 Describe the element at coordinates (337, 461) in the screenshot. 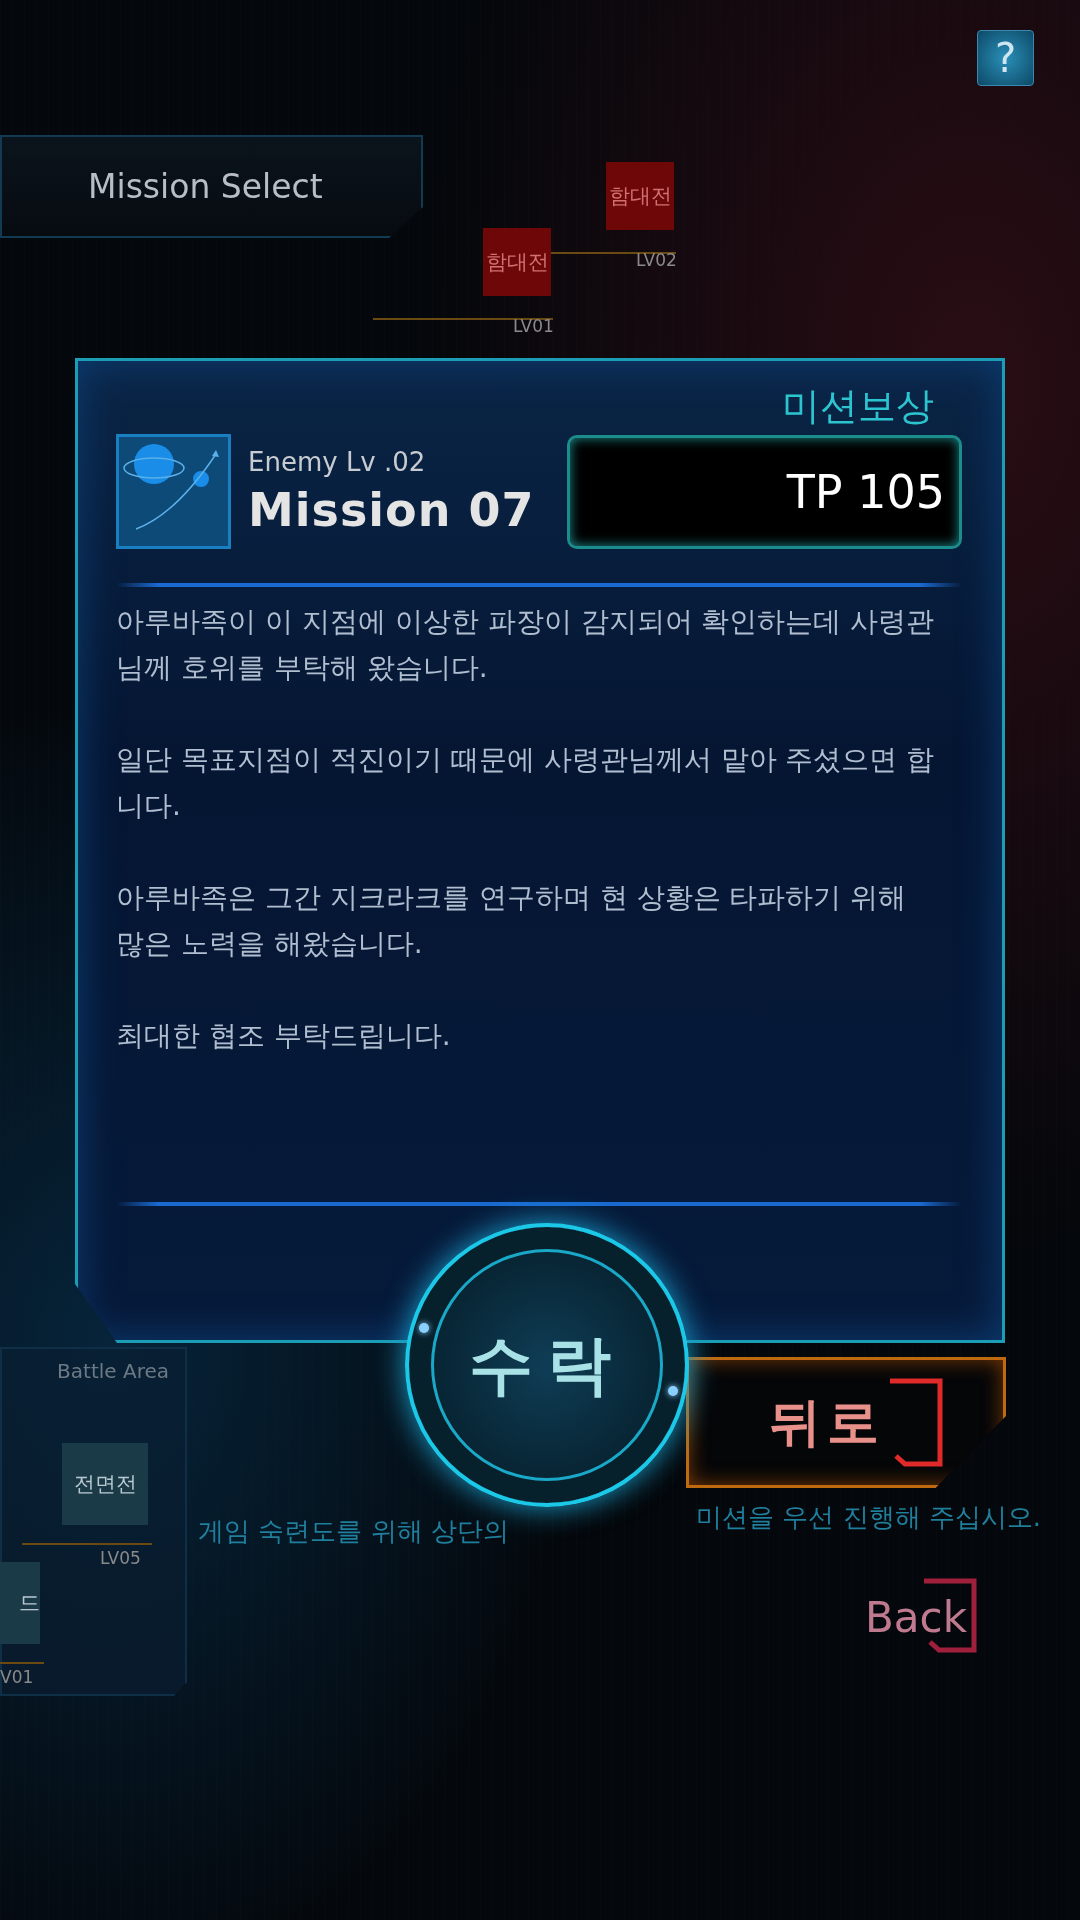

I see `enemy-level: Enemy Lv .02` at that location.